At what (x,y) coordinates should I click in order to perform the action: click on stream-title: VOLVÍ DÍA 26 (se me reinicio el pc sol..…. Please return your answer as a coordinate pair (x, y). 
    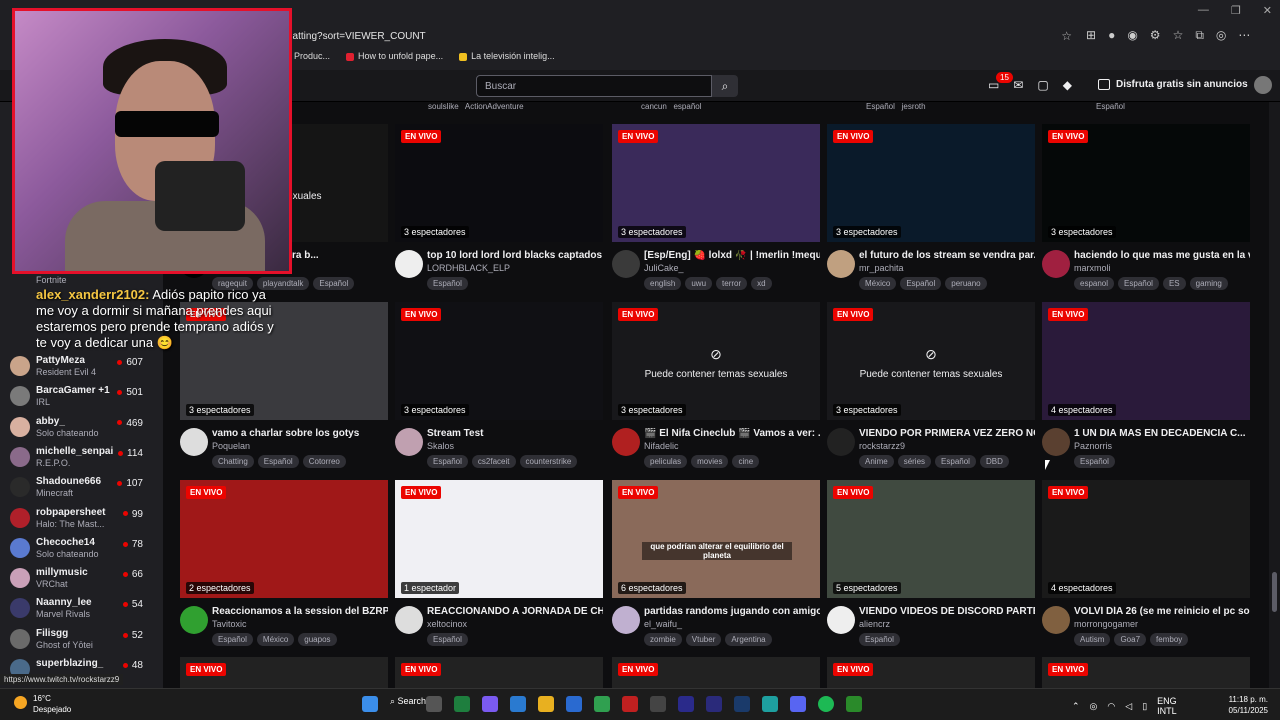
    Looking at the image, I should click on (1162, 611).